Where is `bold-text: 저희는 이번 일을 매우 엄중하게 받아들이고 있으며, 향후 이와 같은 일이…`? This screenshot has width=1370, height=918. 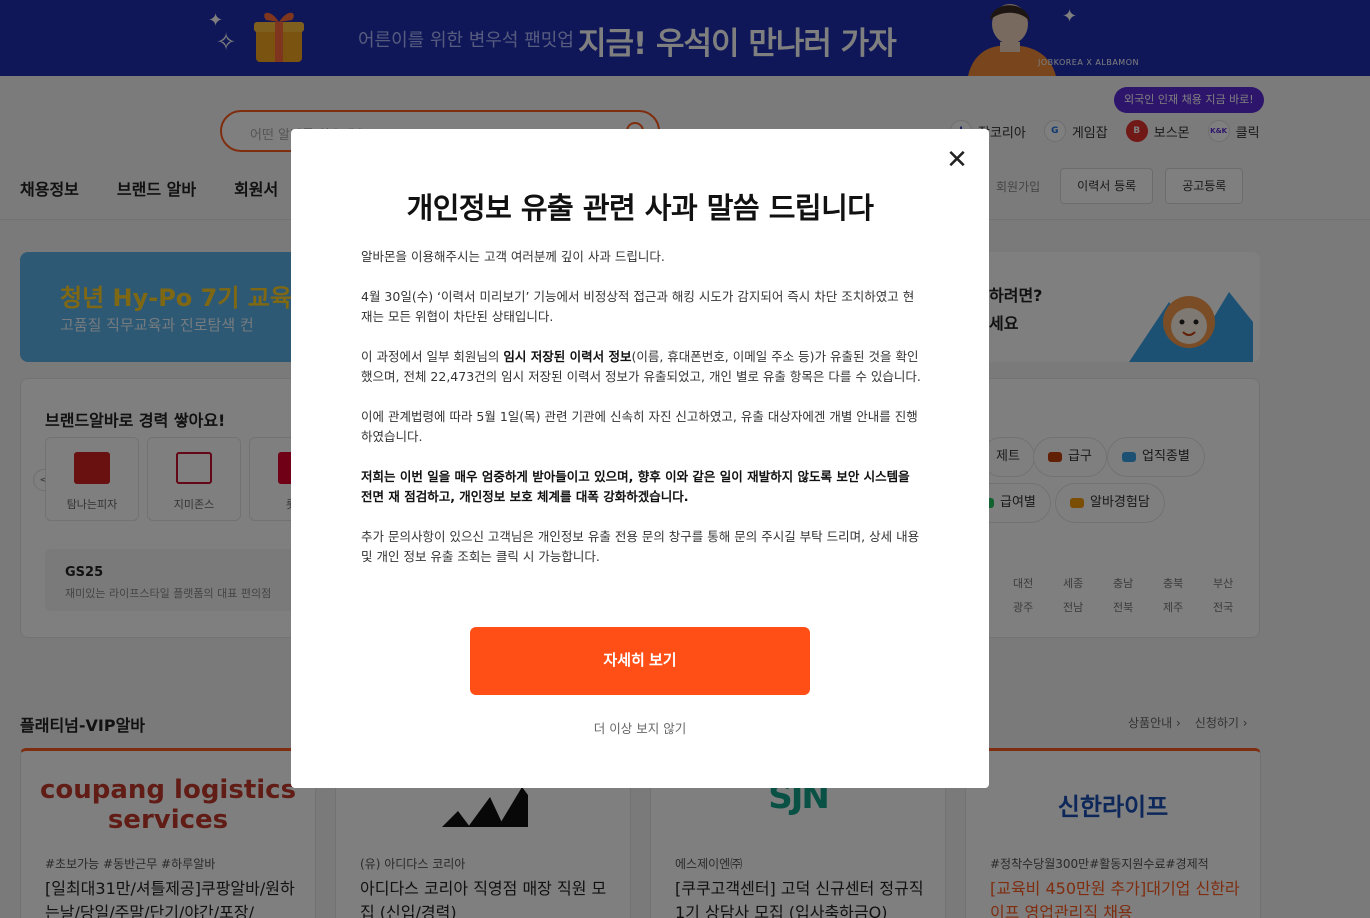 bold-text: 저희는 이번 일을 매우 엄중하게 받아들이고 있으며, 향후 이와 같은 일이… is located at coordinates (635, 486).